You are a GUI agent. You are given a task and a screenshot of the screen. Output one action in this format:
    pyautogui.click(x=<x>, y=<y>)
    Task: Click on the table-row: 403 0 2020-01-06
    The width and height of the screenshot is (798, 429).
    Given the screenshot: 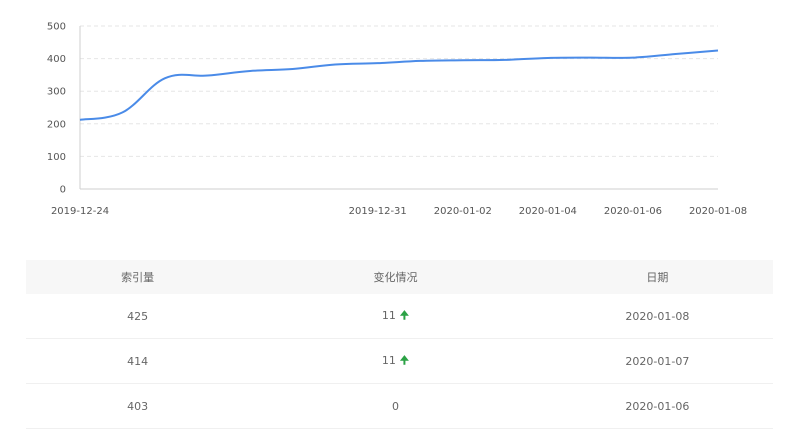 What is the action you would take?
    pyautogui.click(x=399, y=406)
    